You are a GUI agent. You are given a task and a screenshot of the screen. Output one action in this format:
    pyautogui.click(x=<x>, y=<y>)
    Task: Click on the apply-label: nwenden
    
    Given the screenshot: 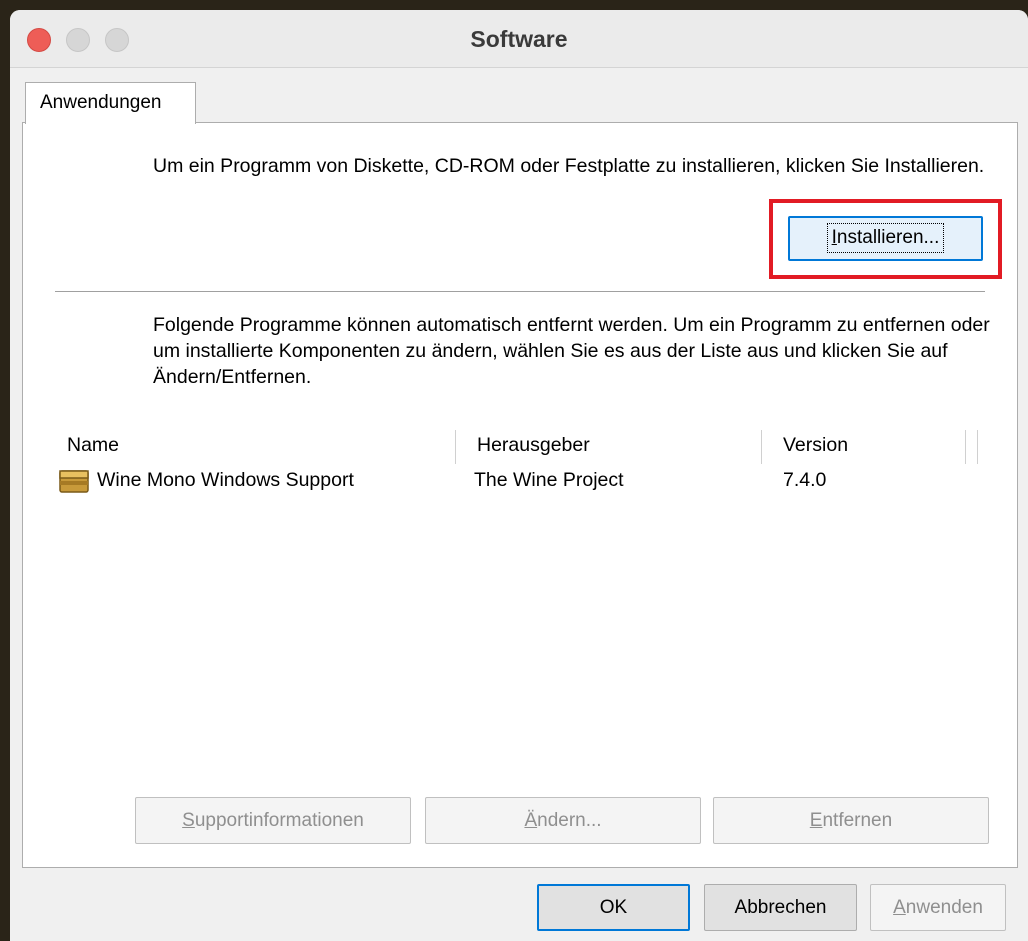 What is the action you would take?
    pyautogui.click(x=944, y=907)
    